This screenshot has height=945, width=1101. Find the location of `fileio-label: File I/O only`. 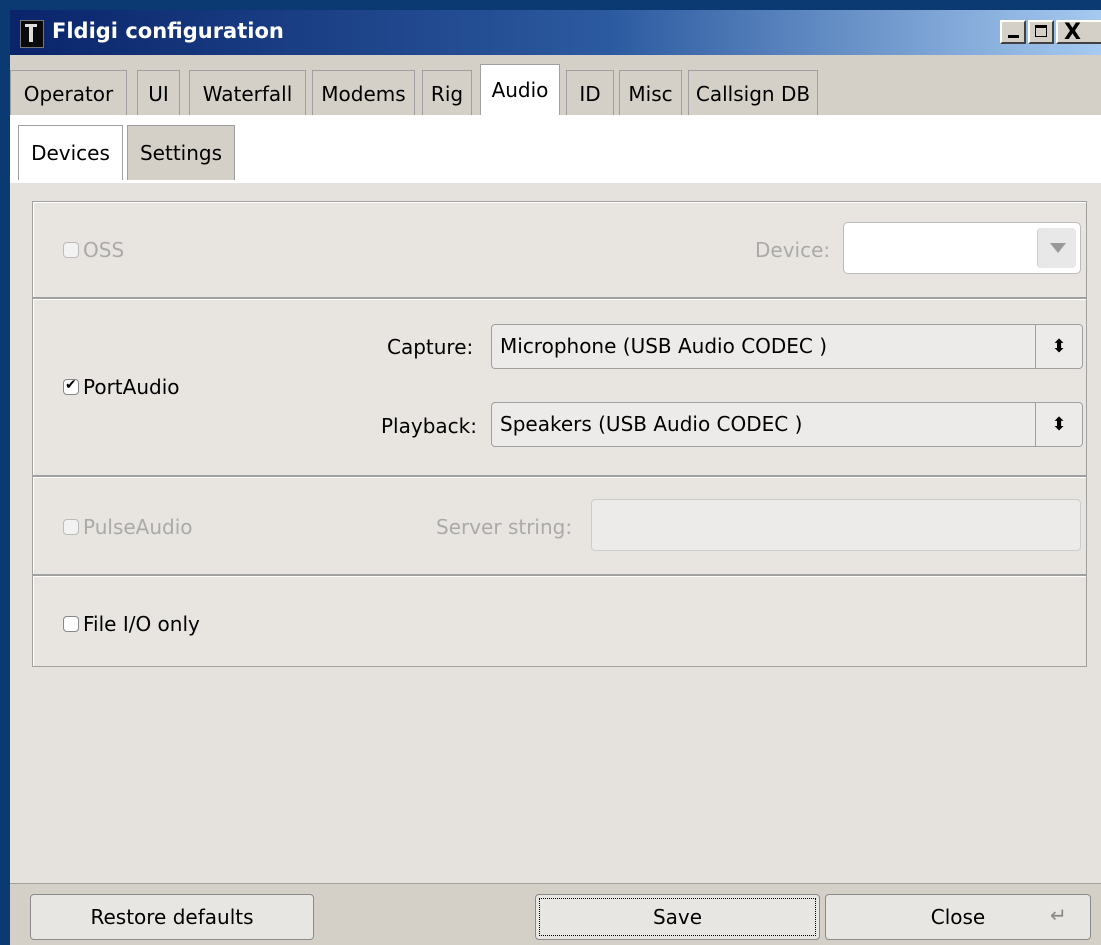

fileio-label: File I/O only is located at coordinates (141, 624).